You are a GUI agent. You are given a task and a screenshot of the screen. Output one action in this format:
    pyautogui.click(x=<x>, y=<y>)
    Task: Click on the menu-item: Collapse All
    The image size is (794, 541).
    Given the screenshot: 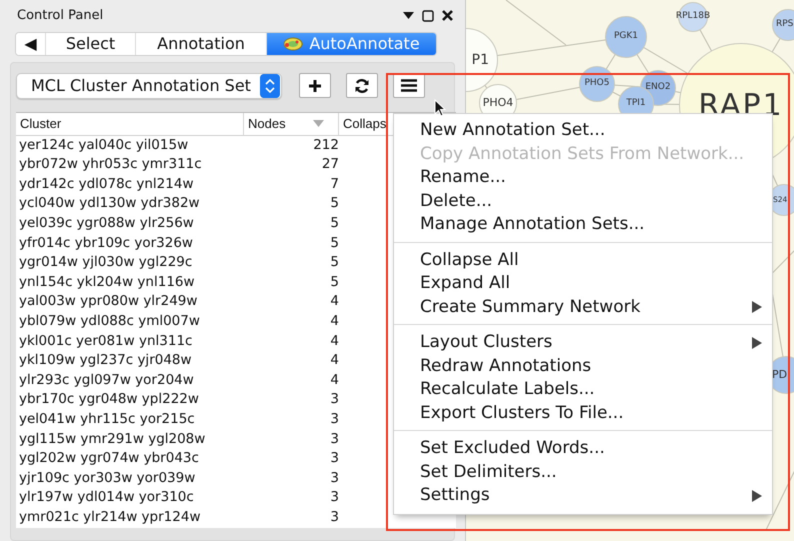 What is the action you would take?
    pyautogui.click(x=583, y=260)
    